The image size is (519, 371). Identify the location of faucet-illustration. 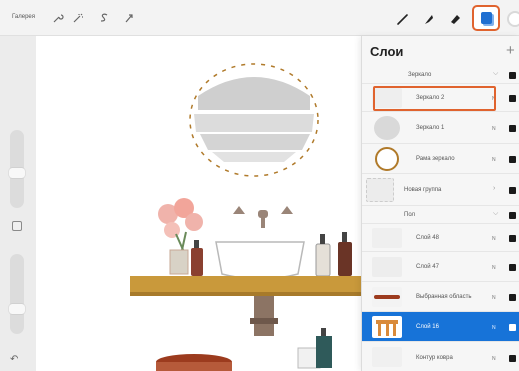
(263, 217).